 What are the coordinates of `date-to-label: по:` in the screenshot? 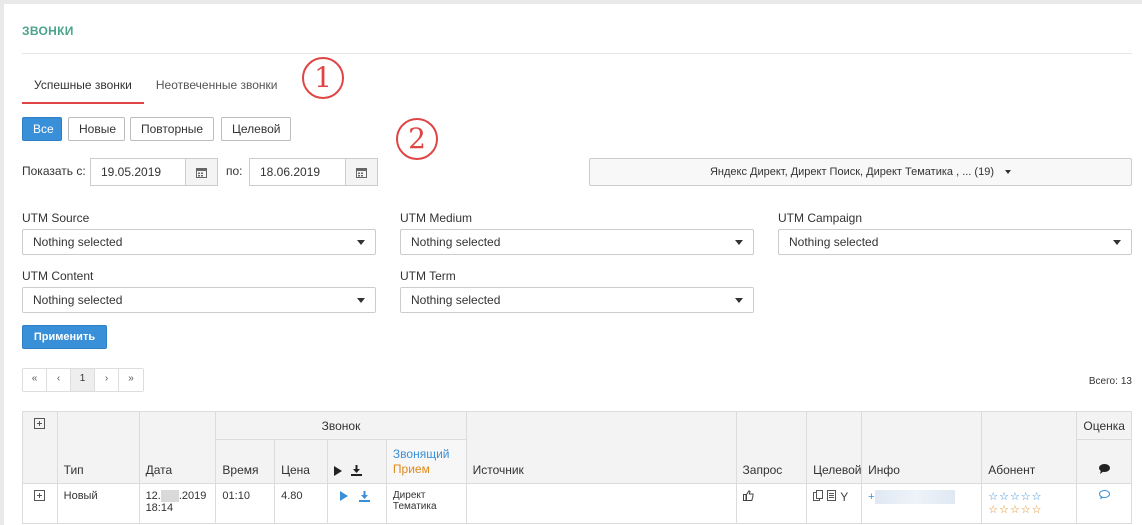 It's located at (234, 171).